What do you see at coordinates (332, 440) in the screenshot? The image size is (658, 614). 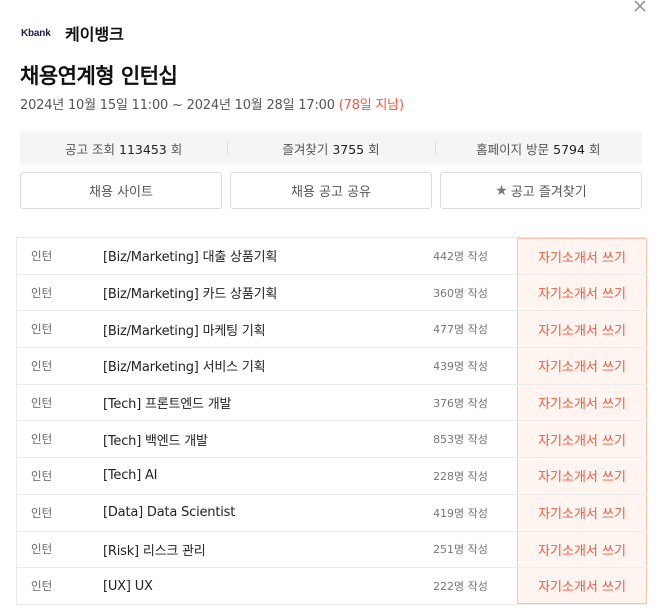 I see `table-row: 인턴 [Tech] 백엔드 개발 853명 작성 자기소개서 쓰기` at bounding box center [332, 440].